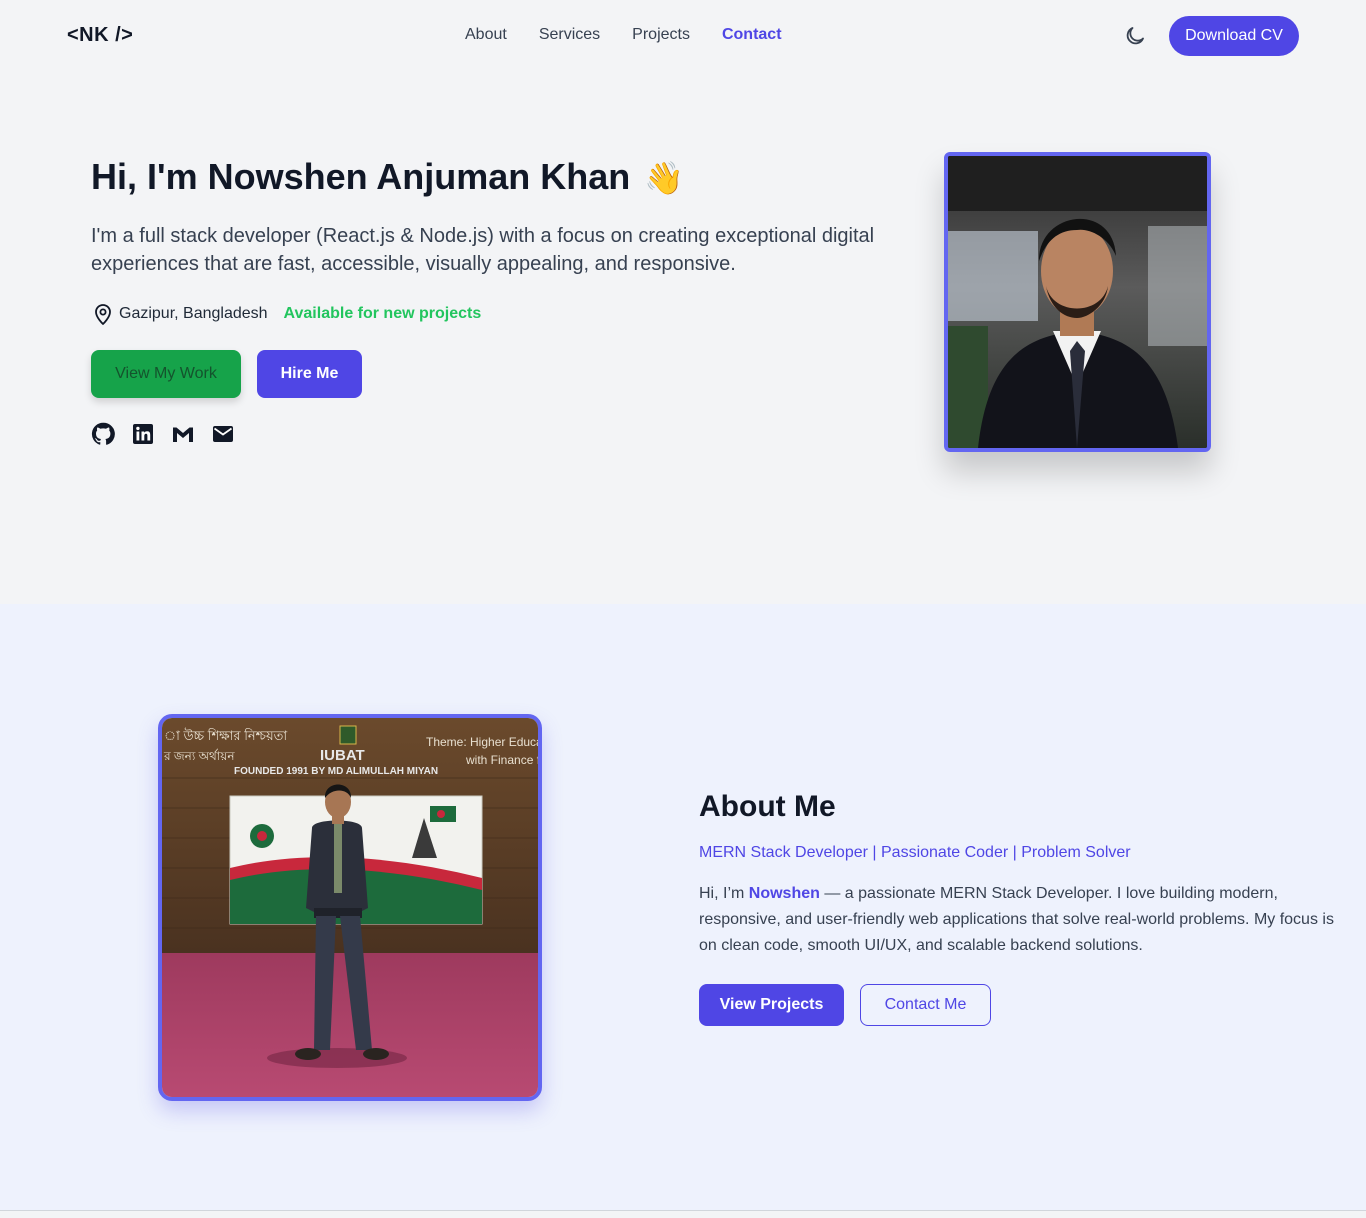 The image size is (1366, 1218). I want to click on hero-title: Hi, I'm Nowshen Anjuman Khan 👋, so click(387, 177).